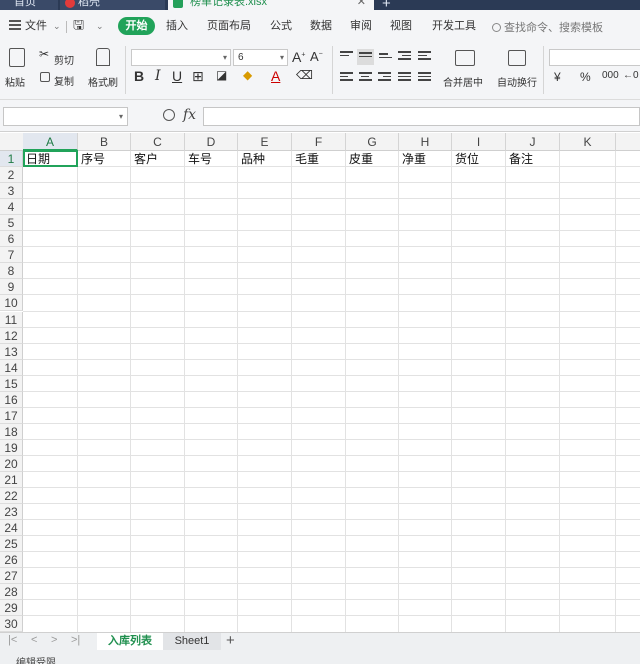 The height and width of the screenshot is (664, 640). What do you see at coordinates (247, 75) in the screenshot?
I see `highlight-icon: ◆` at bounding box center [247, 75].